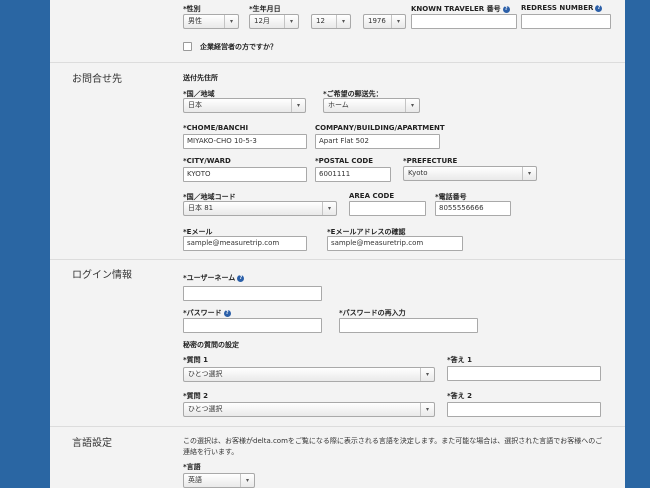 Image resolution: width=650 pixels, height=488 pixels. Describe the element at coordinates (192, 9) in the screenshot. I see `gender-label: *性別` at that location.